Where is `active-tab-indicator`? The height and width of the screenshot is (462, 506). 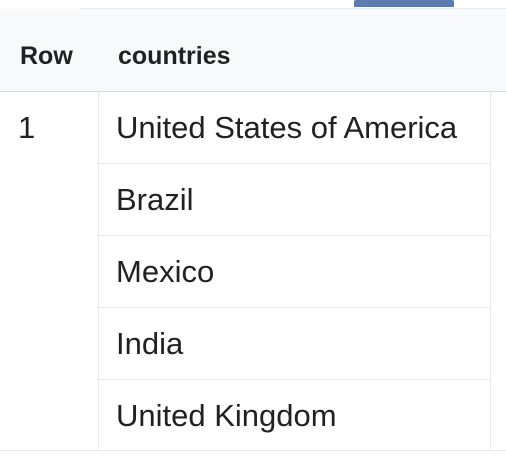
active-tab-indicator is located at coordinates (404, 3).